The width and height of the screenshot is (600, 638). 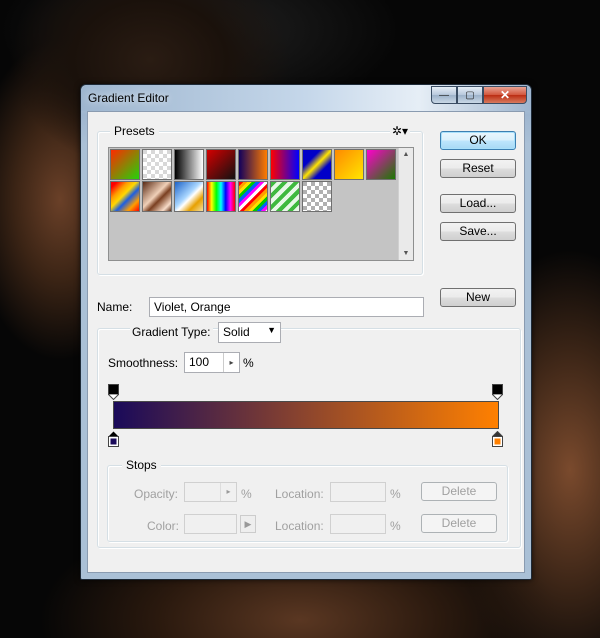 What do you see at coordinates (228, 492) in the screenshot?
I see `opacity-arrow-icon: ▸` at bounding box center [228, 492].